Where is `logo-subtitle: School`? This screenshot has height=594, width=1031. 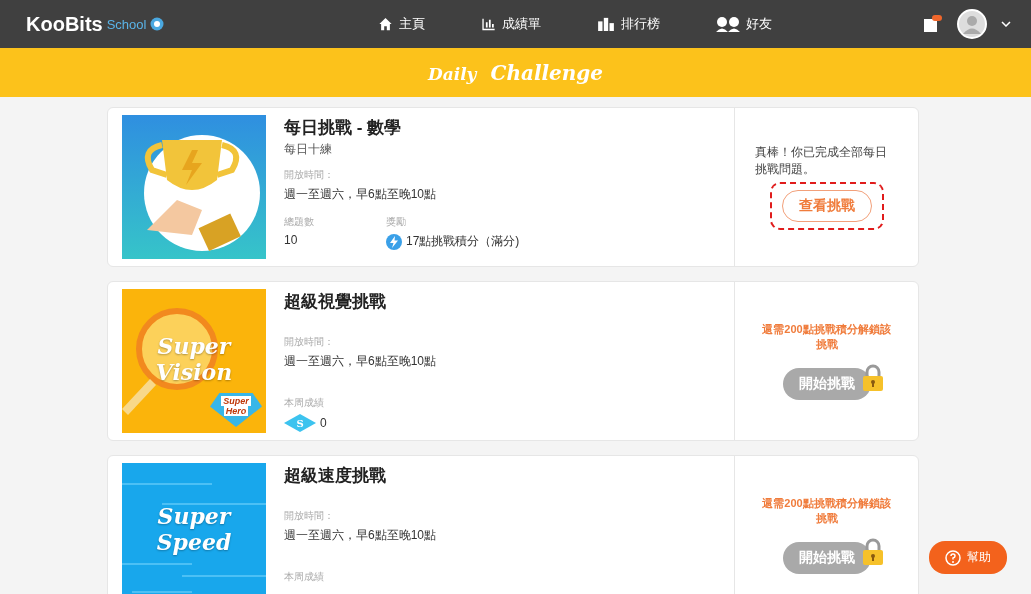
logo-subtitle: School is located at coordinates (126, 24).